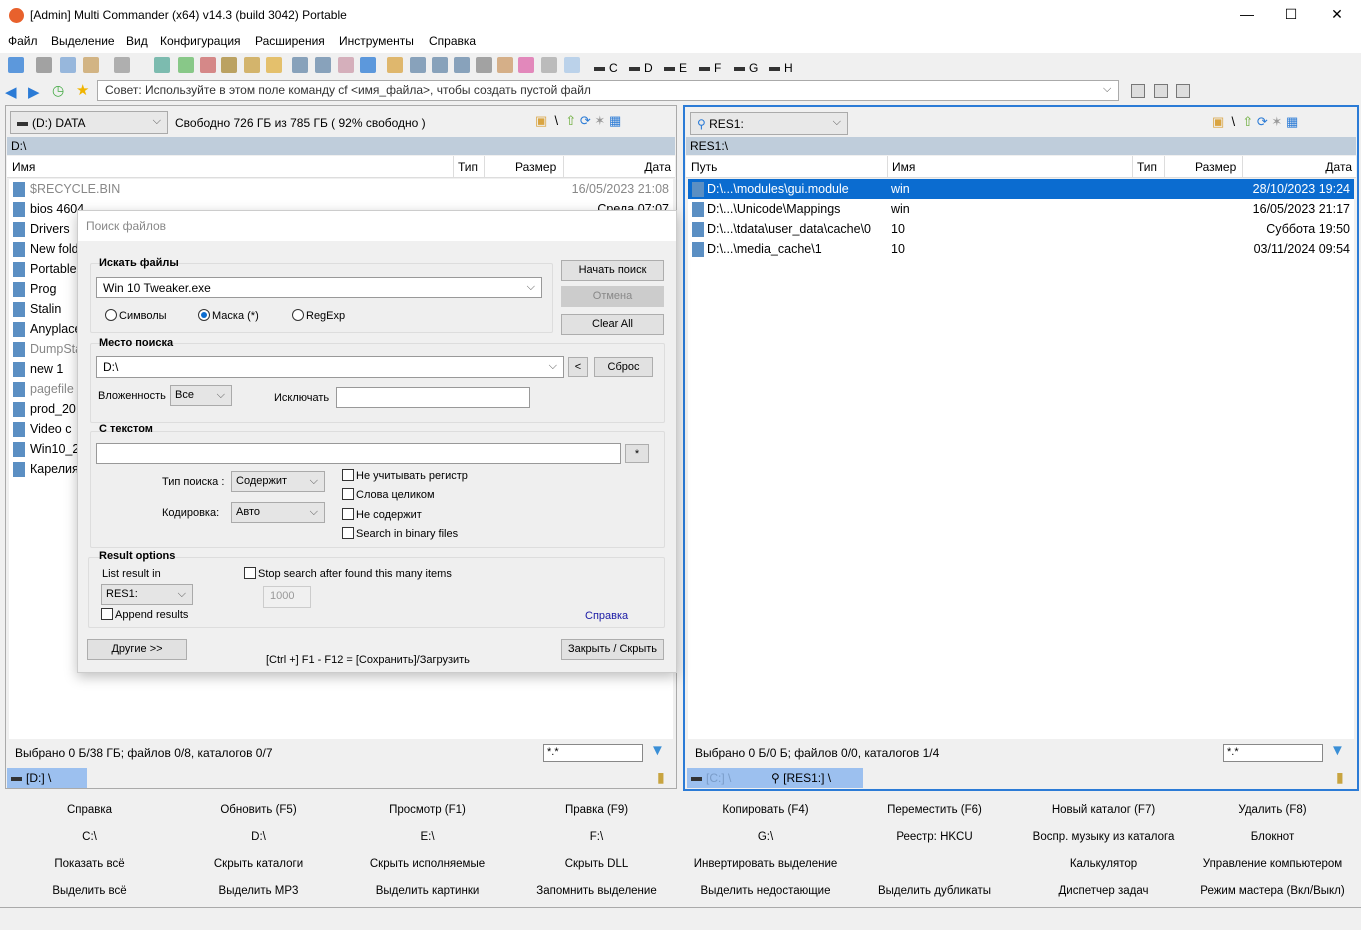 This screenshot has width=1361, height=930. What do you see at coordinates (596, 891) in the screenshot?
I see `function-button: Запомнить выделение` at bounding box center [596, 891].